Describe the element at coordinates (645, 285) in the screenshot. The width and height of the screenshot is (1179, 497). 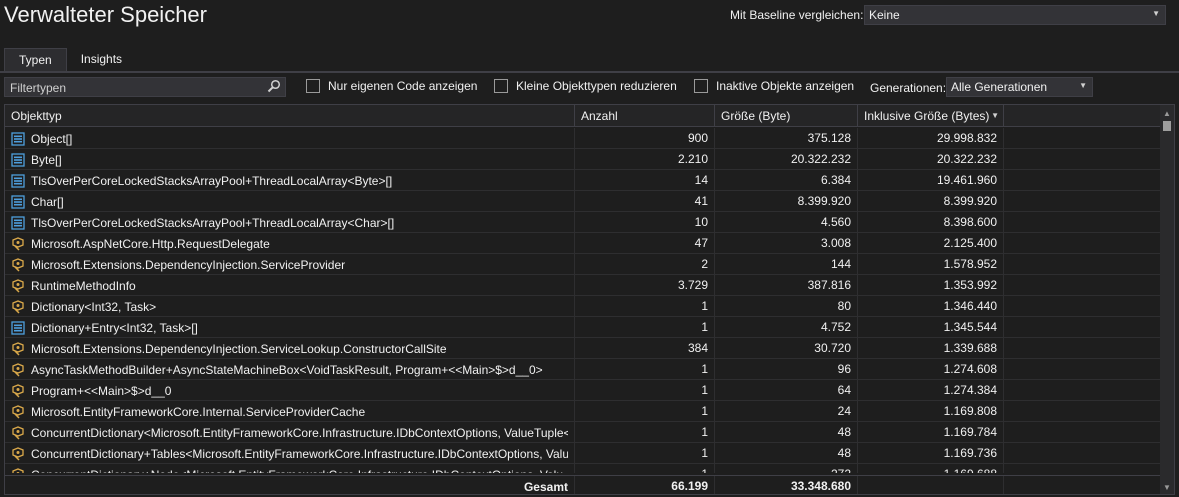
I see `cell-anzahl: 3.729` at that location.